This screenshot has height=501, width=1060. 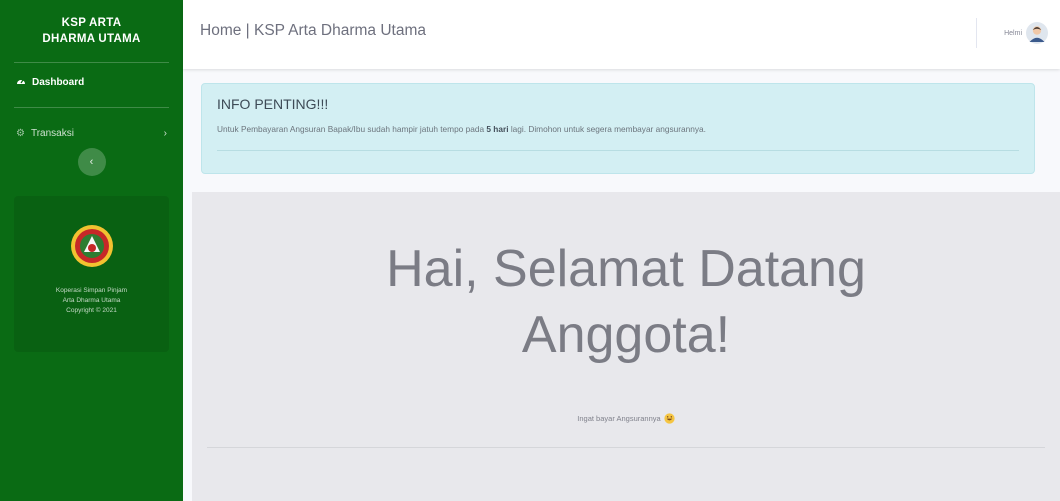 I want to click on alert-heading: INFO PENTING!!!, so click(x=273, y=104).